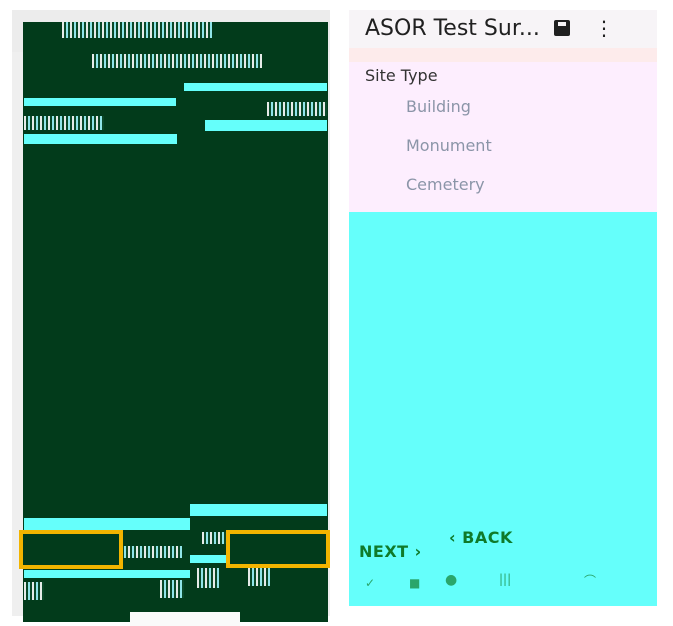 The width and height of the screenshot is (673, 626). Describe the element at coordinates (415, 583) in the screenshot. I see `bottom-bar-icon: ■` at that location.